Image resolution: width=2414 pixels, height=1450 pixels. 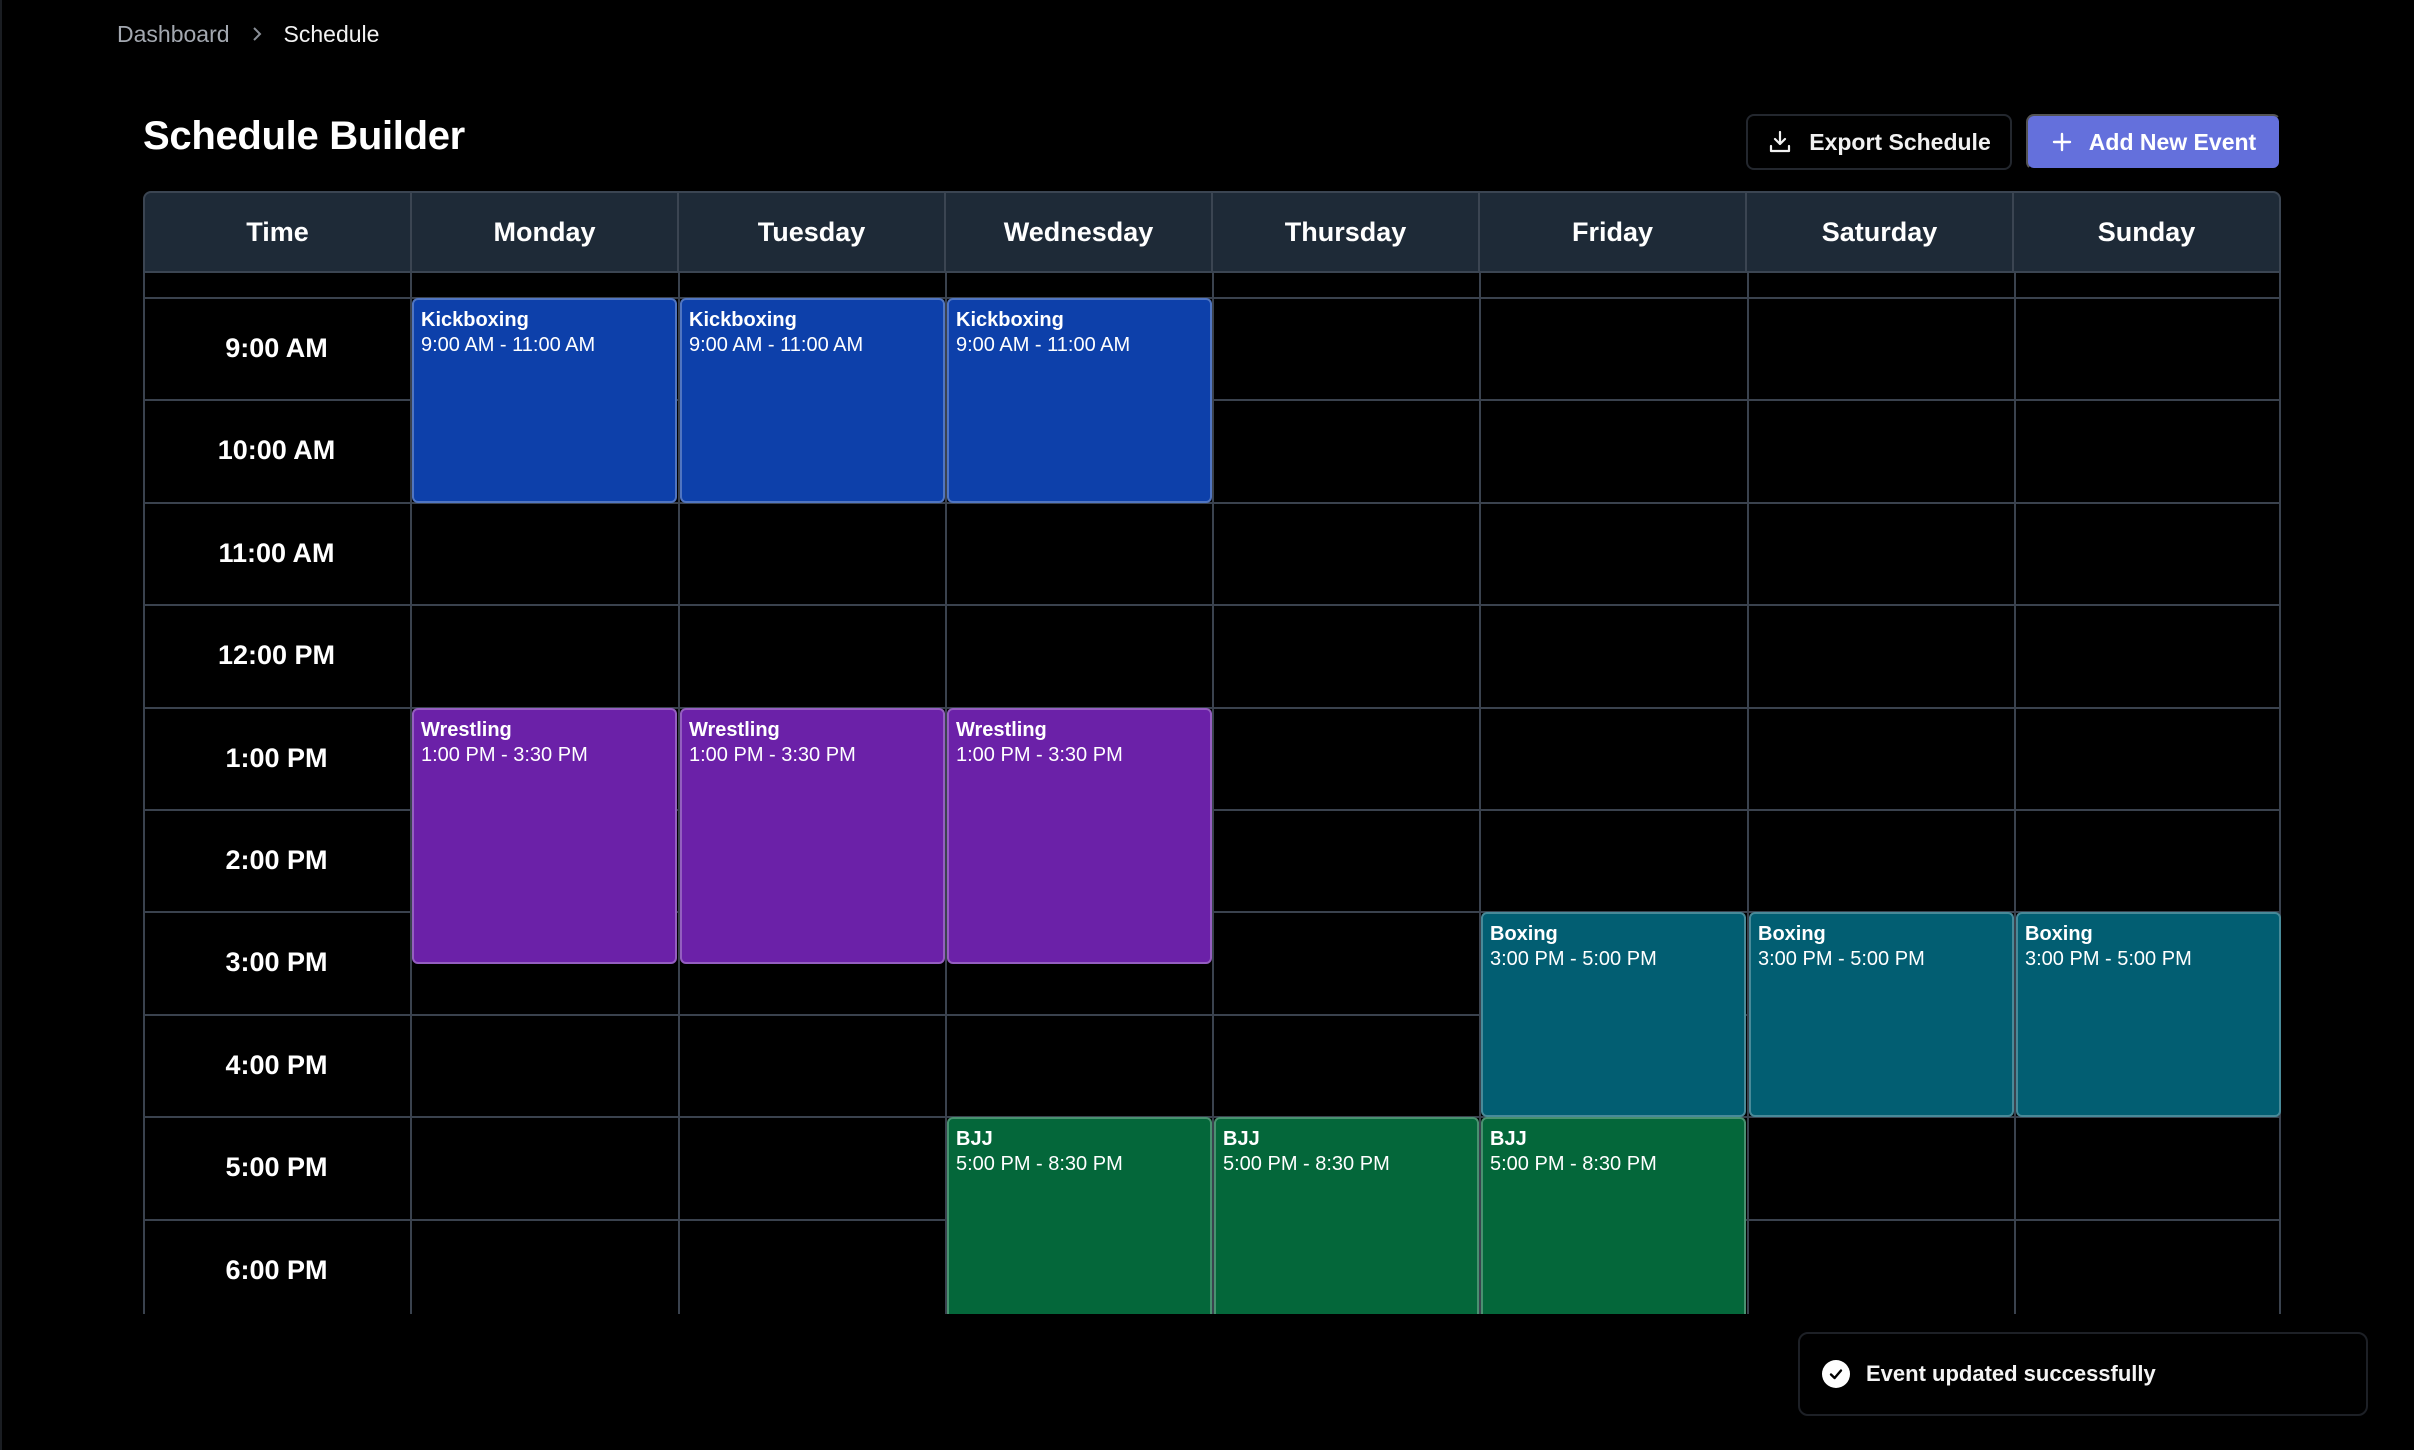 I want to click on header-sunday: Sunday, so click(x=2146, y=231).